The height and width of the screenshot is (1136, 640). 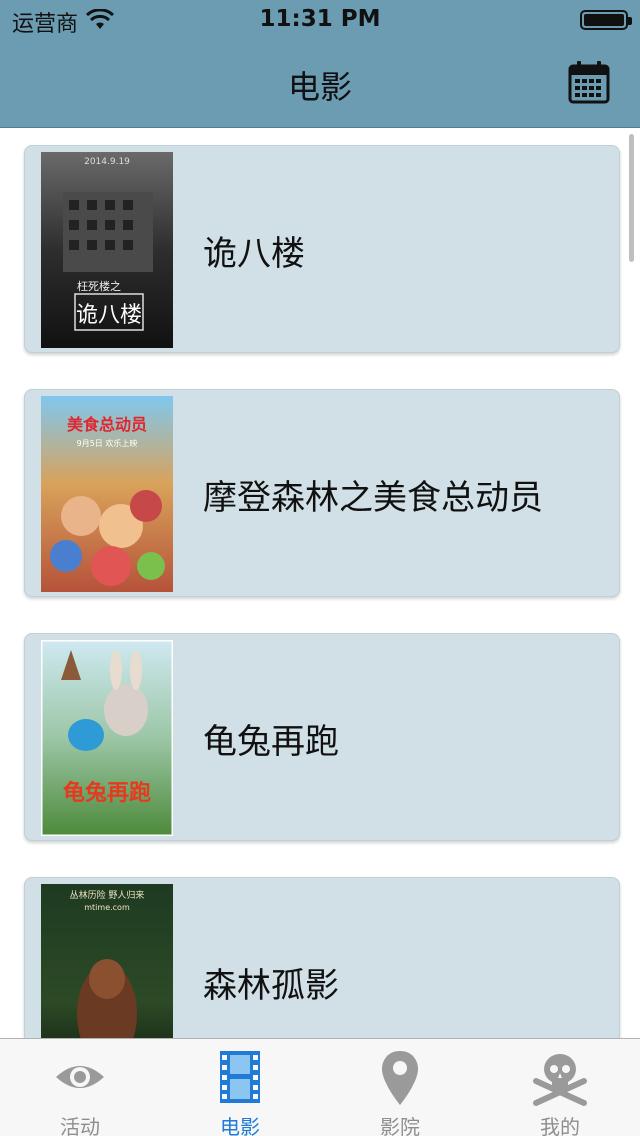 What do you see at coordinates (271, 741) in the screenshot?
I see `movie-title: 龟兔再跑` at bounding box center [271, 741].